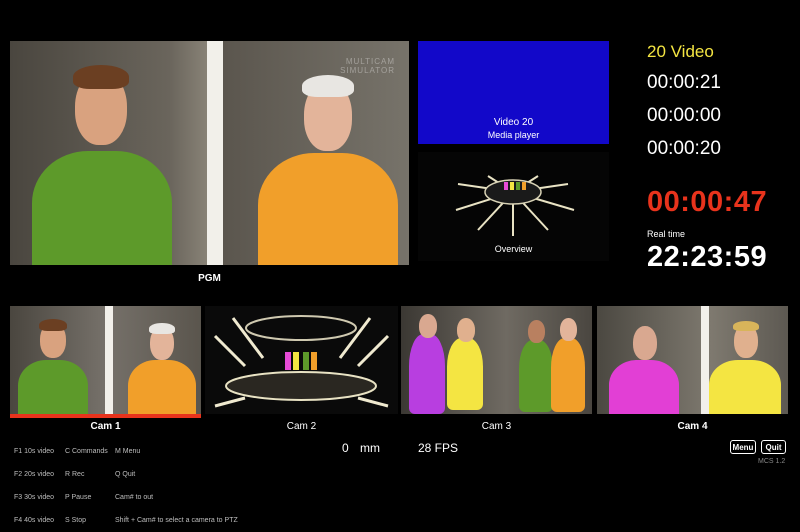 Image resolution: width=800 pixels, height=532 pixels. Describe the element at coordinates (513, 135) in the screenshot. I see `media-player-subtitle: Media player` at that location.